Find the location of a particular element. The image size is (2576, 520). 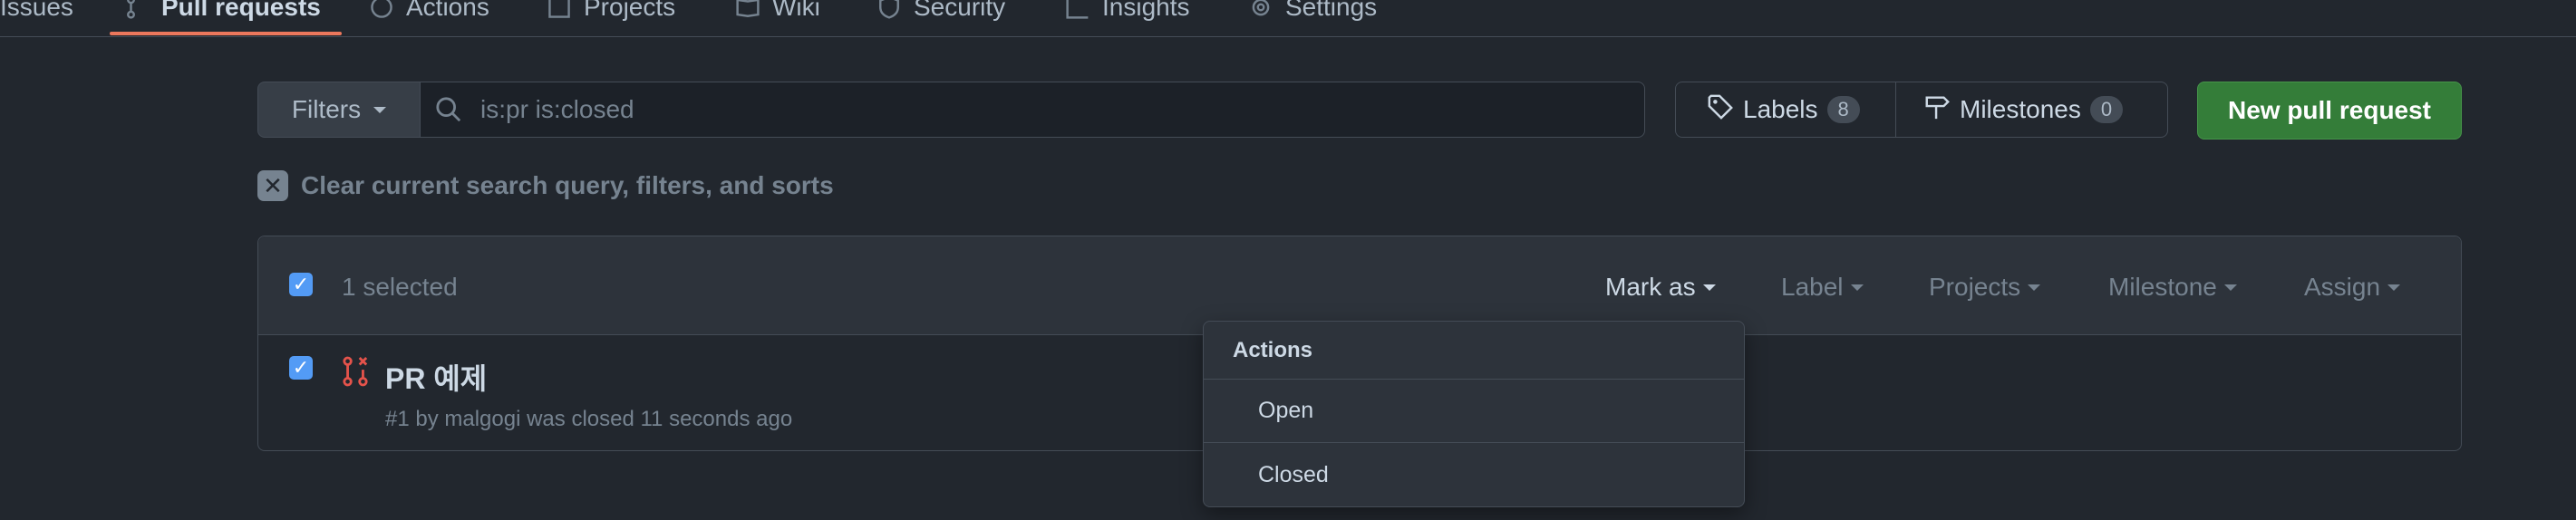

tab-settings-label: Settings is located at coordinates (1331, 10).